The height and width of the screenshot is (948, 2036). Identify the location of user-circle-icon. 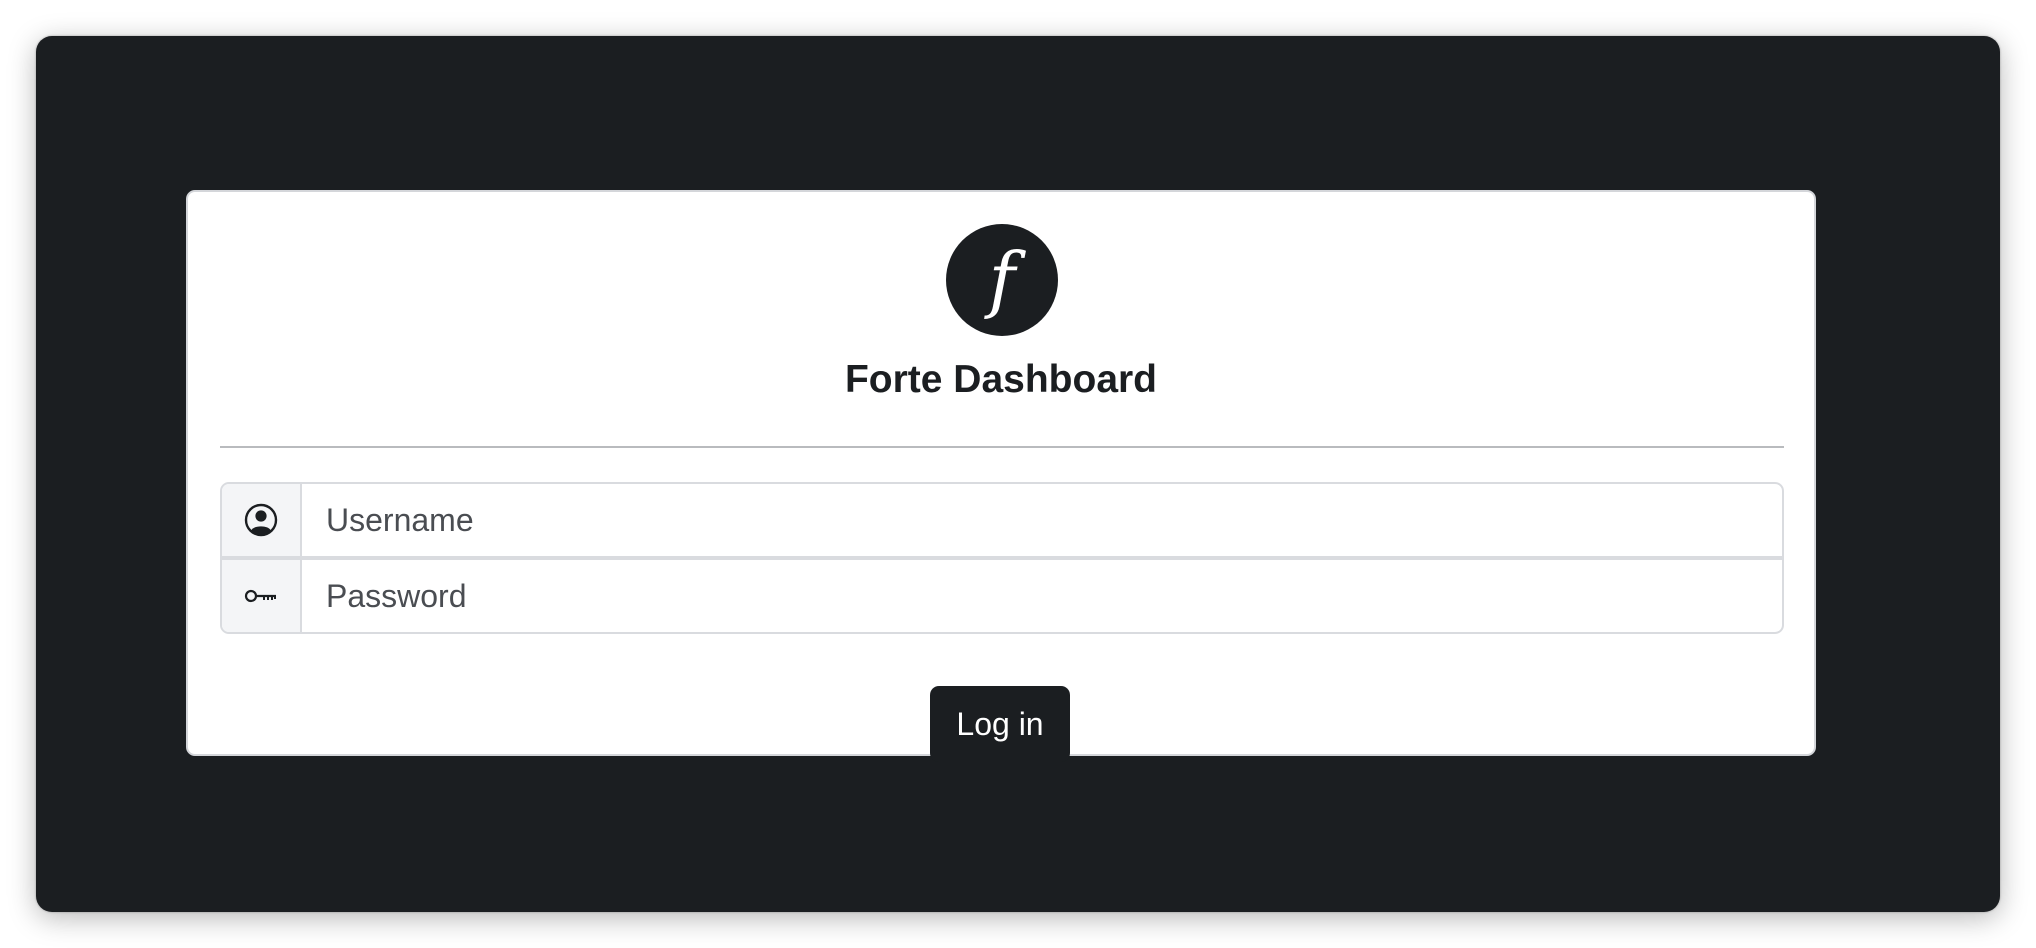
(262, 520).